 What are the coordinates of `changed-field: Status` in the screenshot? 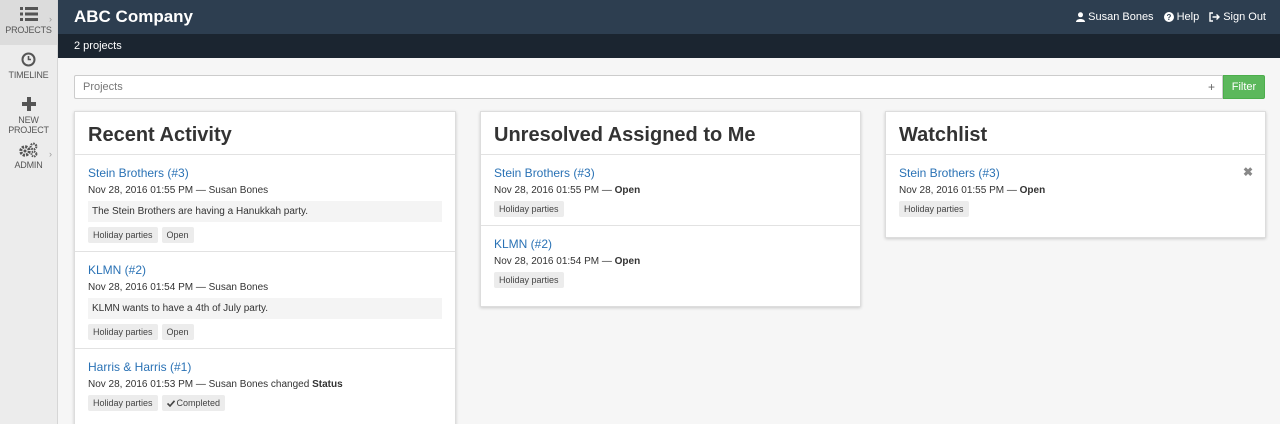 It's located at (327, 384).